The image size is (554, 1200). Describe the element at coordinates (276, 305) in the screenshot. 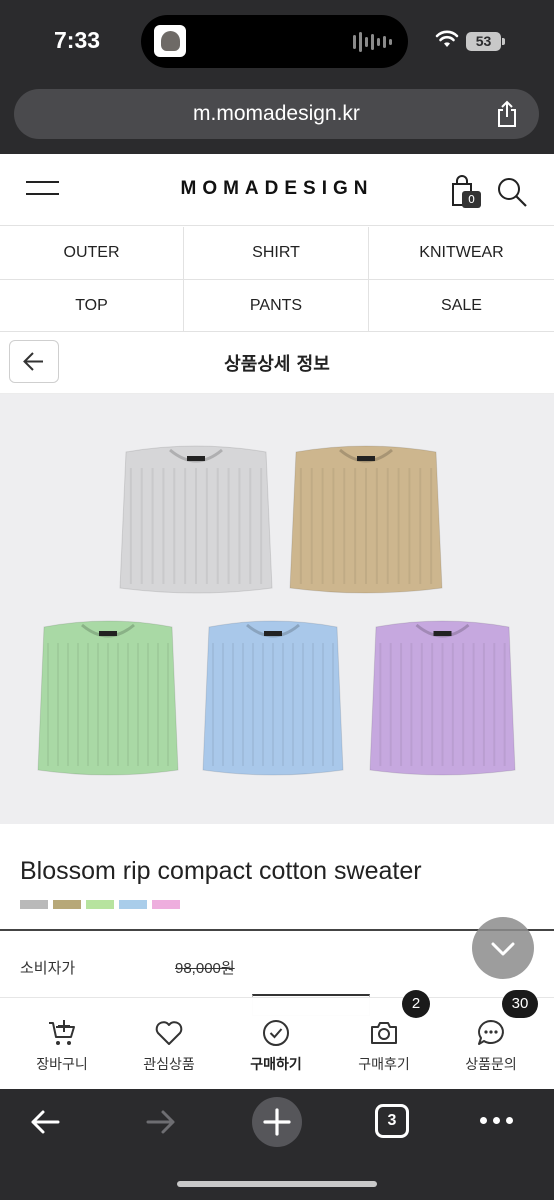

I see `category-pants: PANTS` at that location.